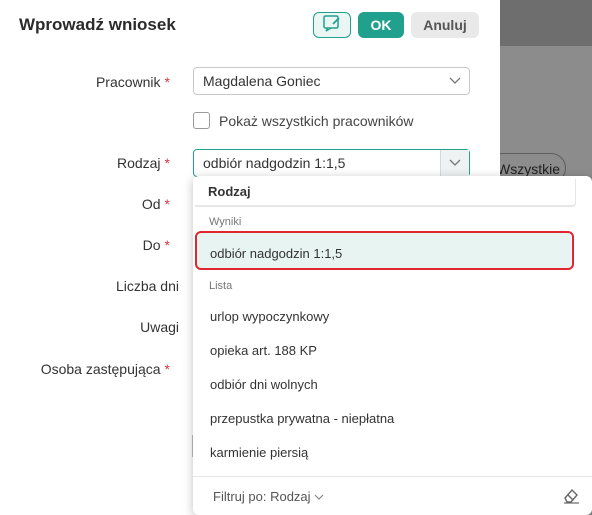  What do you see at coordinates (259, 452) in the screenshot?
I see `dropdown-option: karmienie piersią` at bounding box center [259, 452].